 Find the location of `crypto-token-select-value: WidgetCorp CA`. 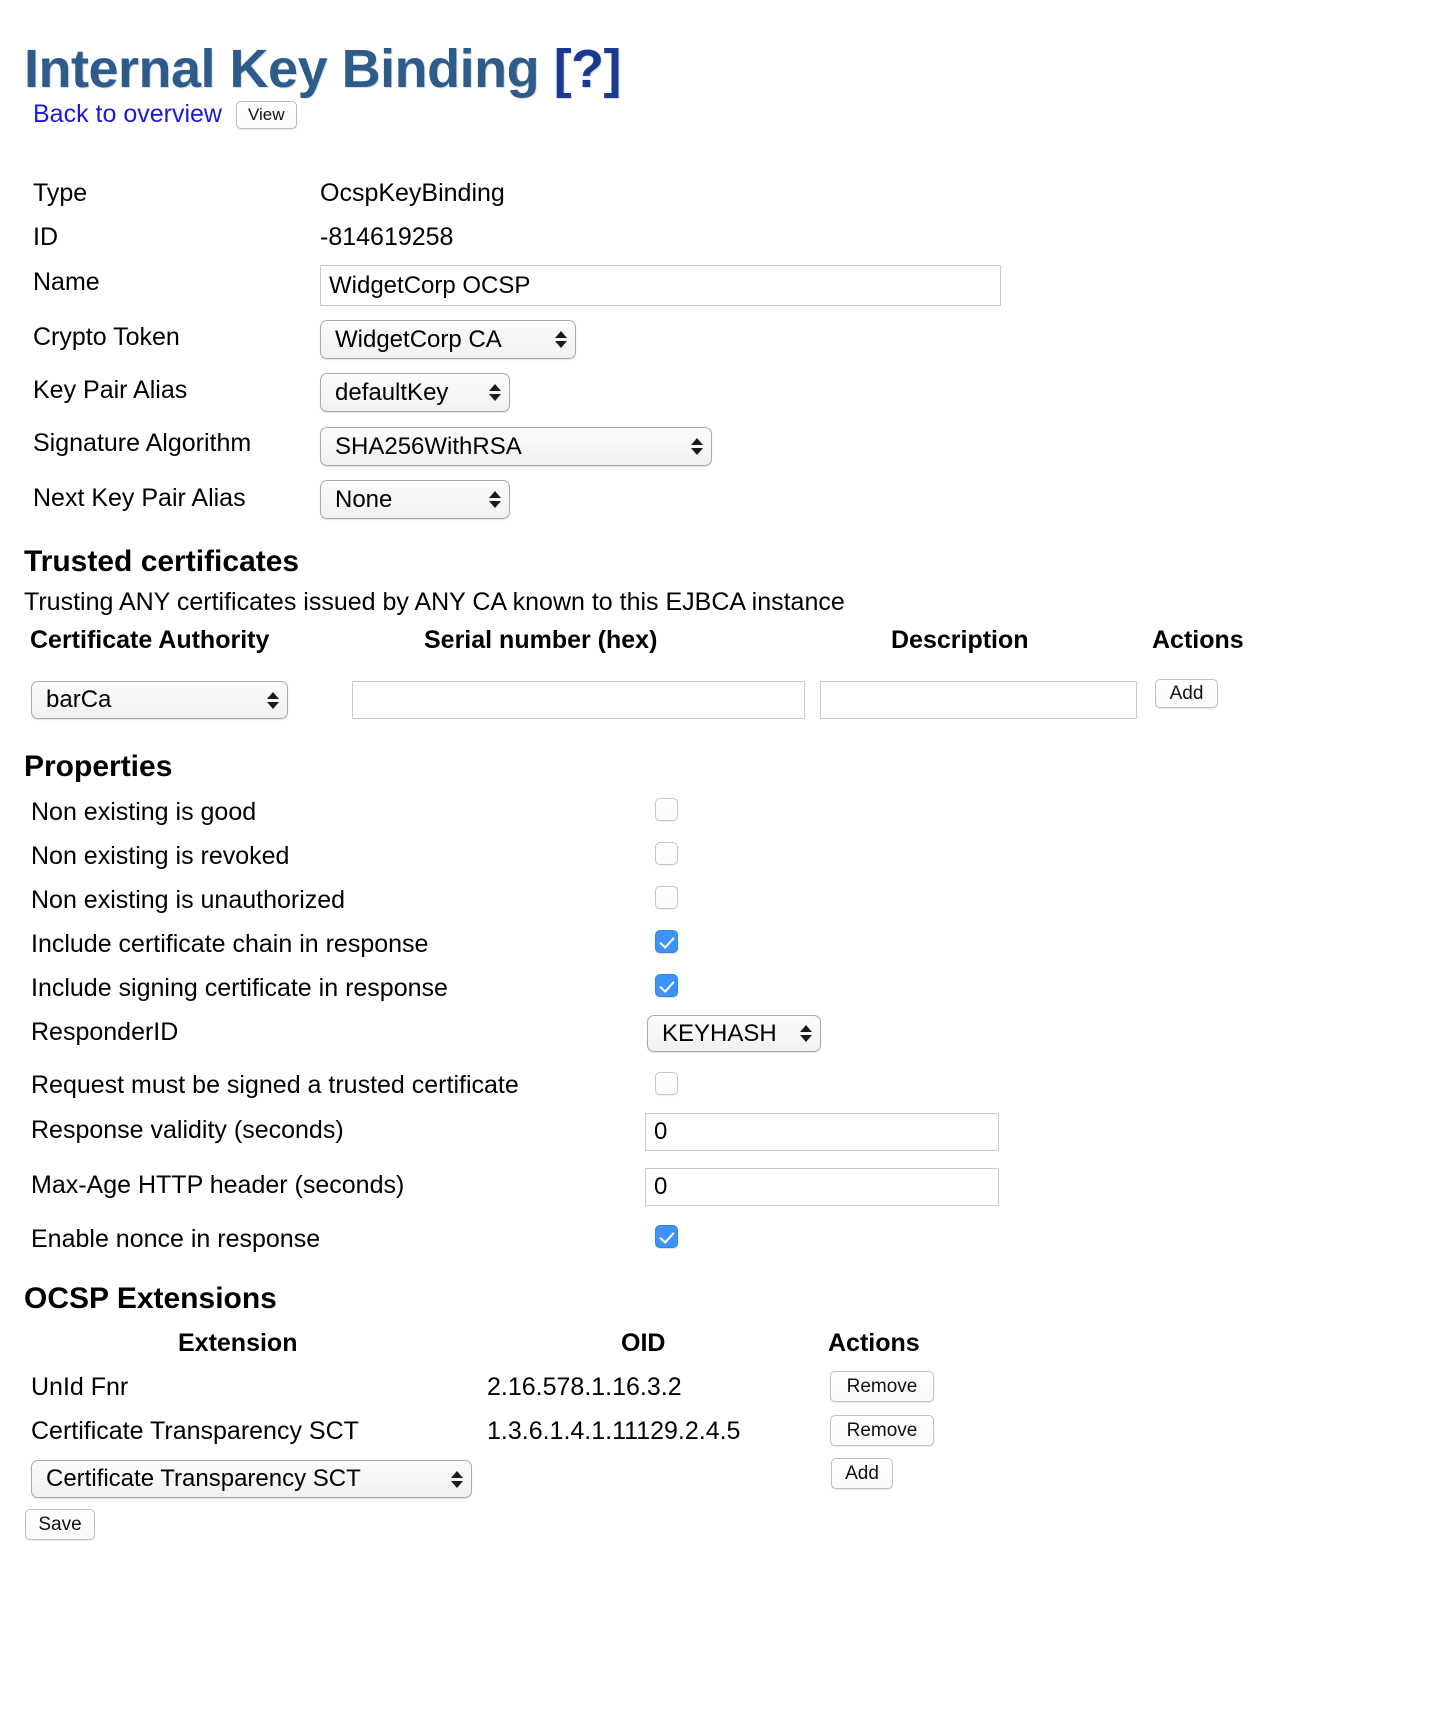

crypto-token-select-value: WidgetCorp CA is located at coordinates (418, 339).